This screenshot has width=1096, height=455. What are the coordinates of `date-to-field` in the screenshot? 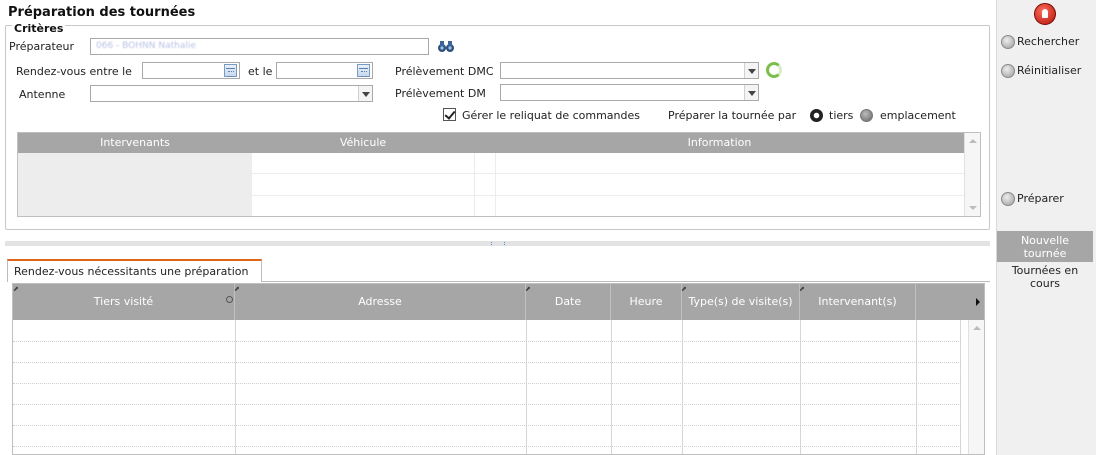 It's located at (324, 70).